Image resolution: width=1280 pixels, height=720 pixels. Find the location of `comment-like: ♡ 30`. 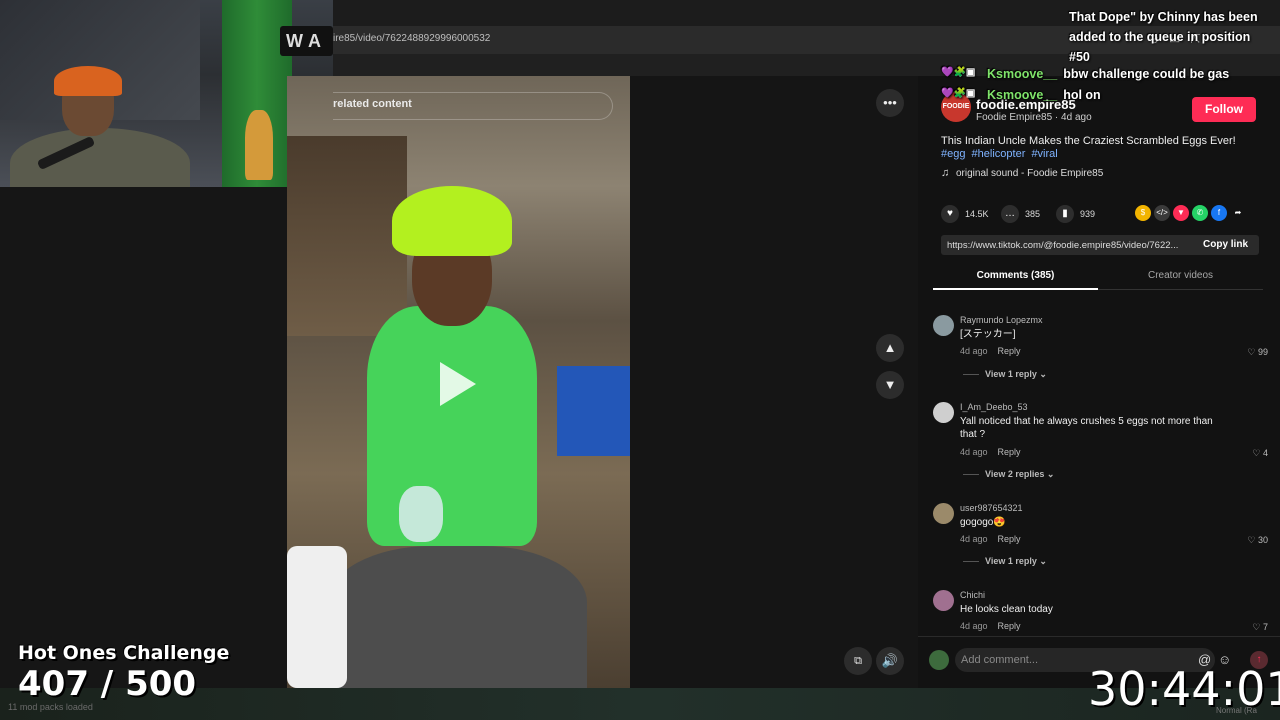

comment-like: ♡ 30 is located at coordinates (1257, 540).